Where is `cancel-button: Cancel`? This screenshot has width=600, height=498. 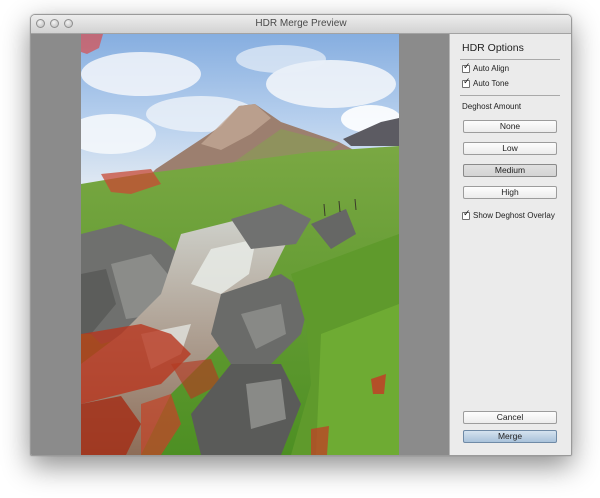 cancel-button: Cancel is located at coordinates (510, 417).